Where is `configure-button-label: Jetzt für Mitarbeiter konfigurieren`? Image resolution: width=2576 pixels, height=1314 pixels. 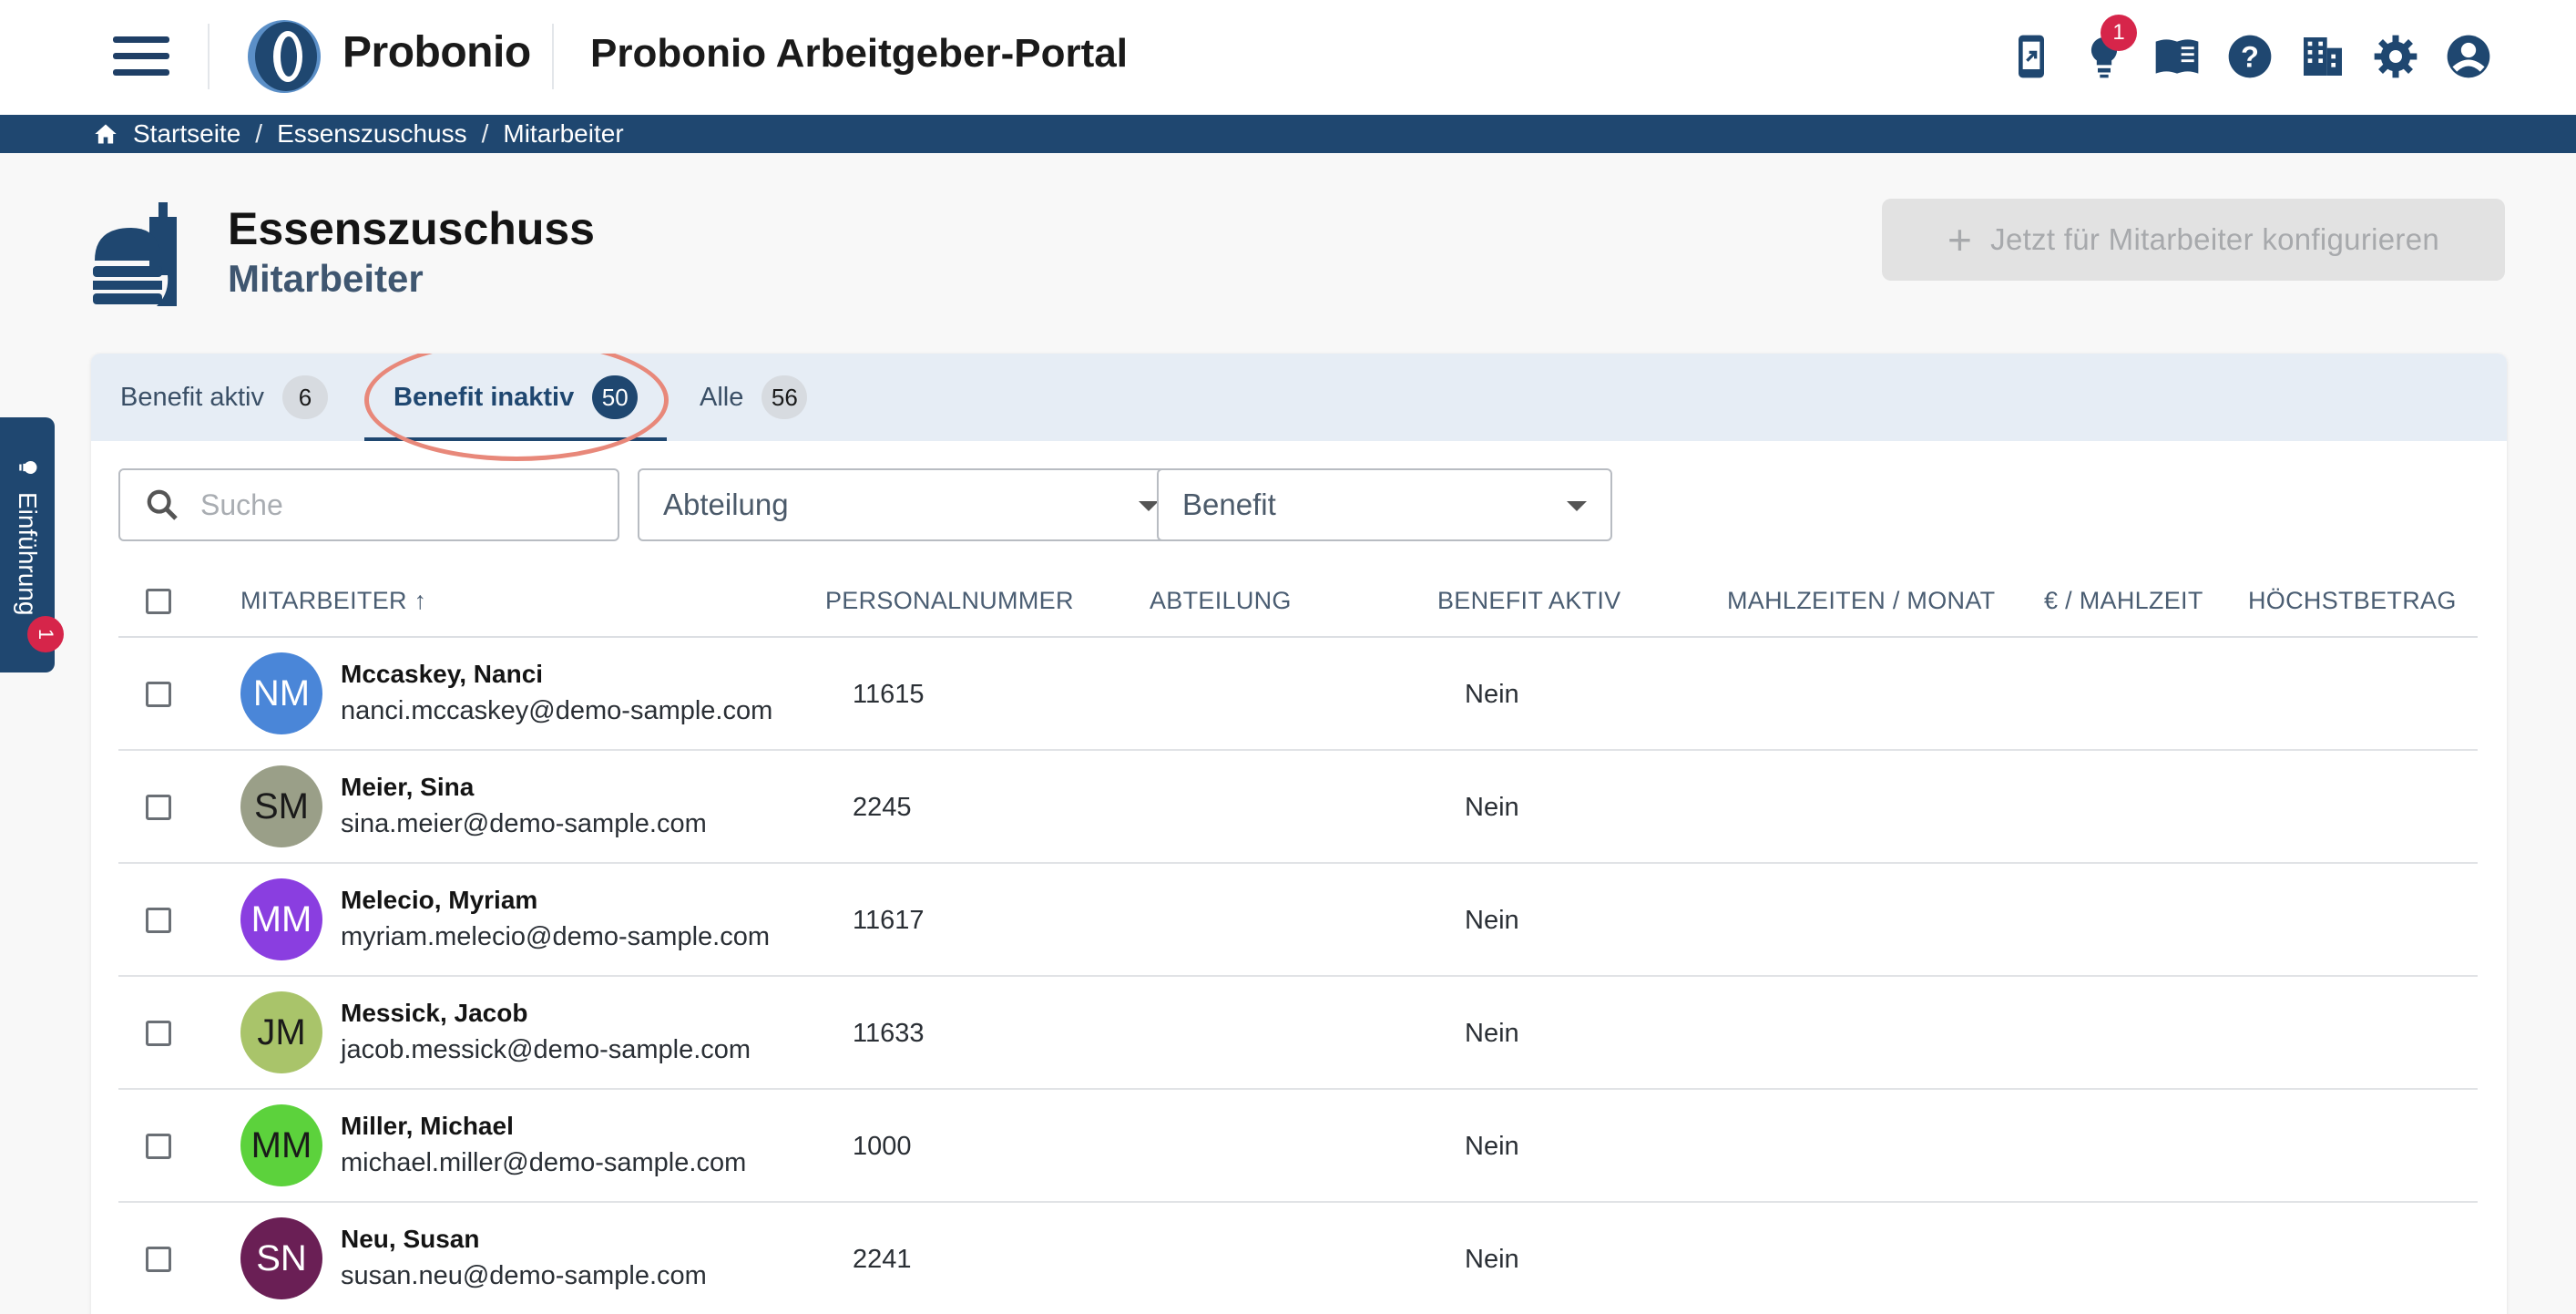 configure-button-label: Jetzt für Mitarbeiter konfigurieren is located at coordinates (2215, 239).